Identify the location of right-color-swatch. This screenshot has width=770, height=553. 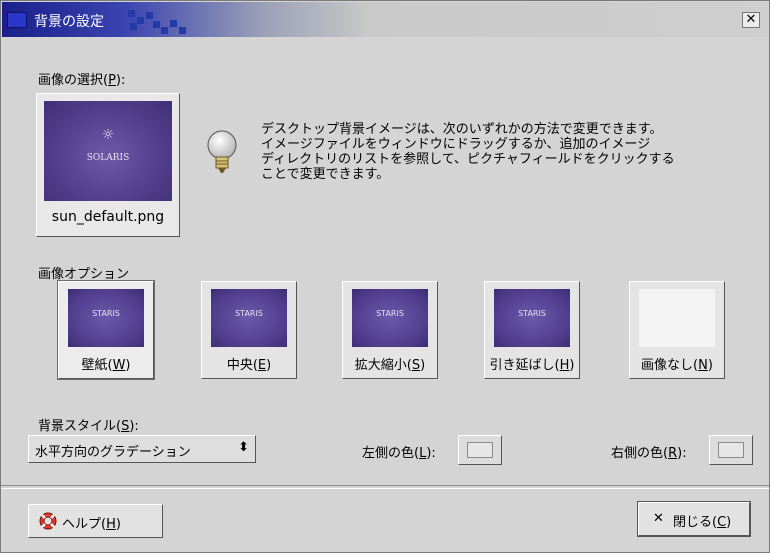
(731, 450).